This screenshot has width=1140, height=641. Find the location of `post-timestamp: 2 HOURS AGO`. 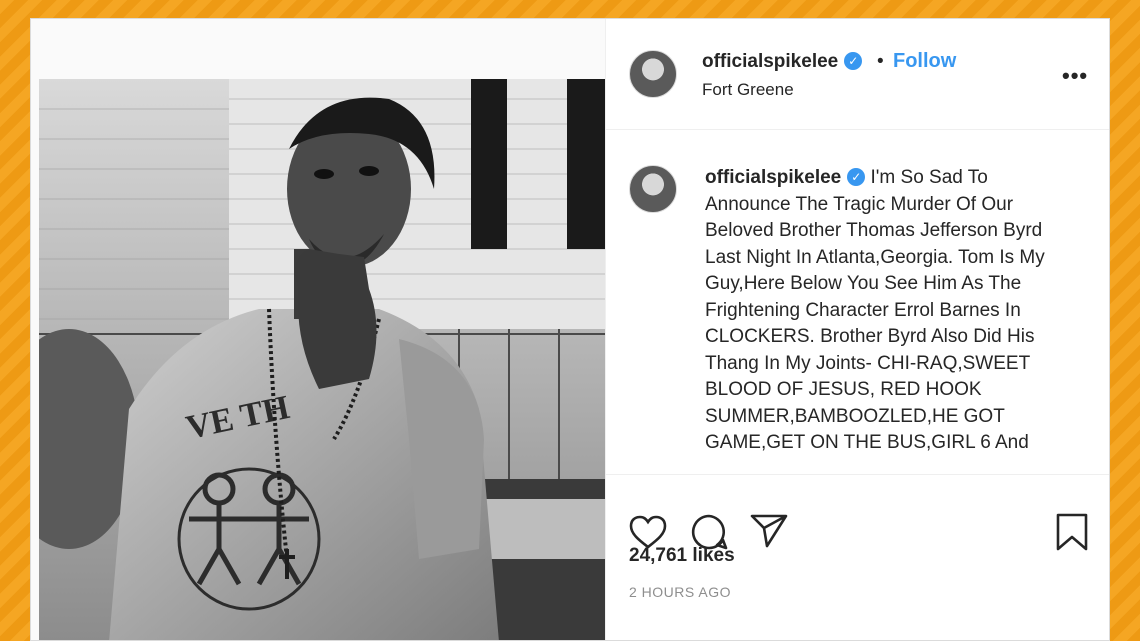

post-timestamp: 2 HOURS AGO is located at coordinates (680, 592).